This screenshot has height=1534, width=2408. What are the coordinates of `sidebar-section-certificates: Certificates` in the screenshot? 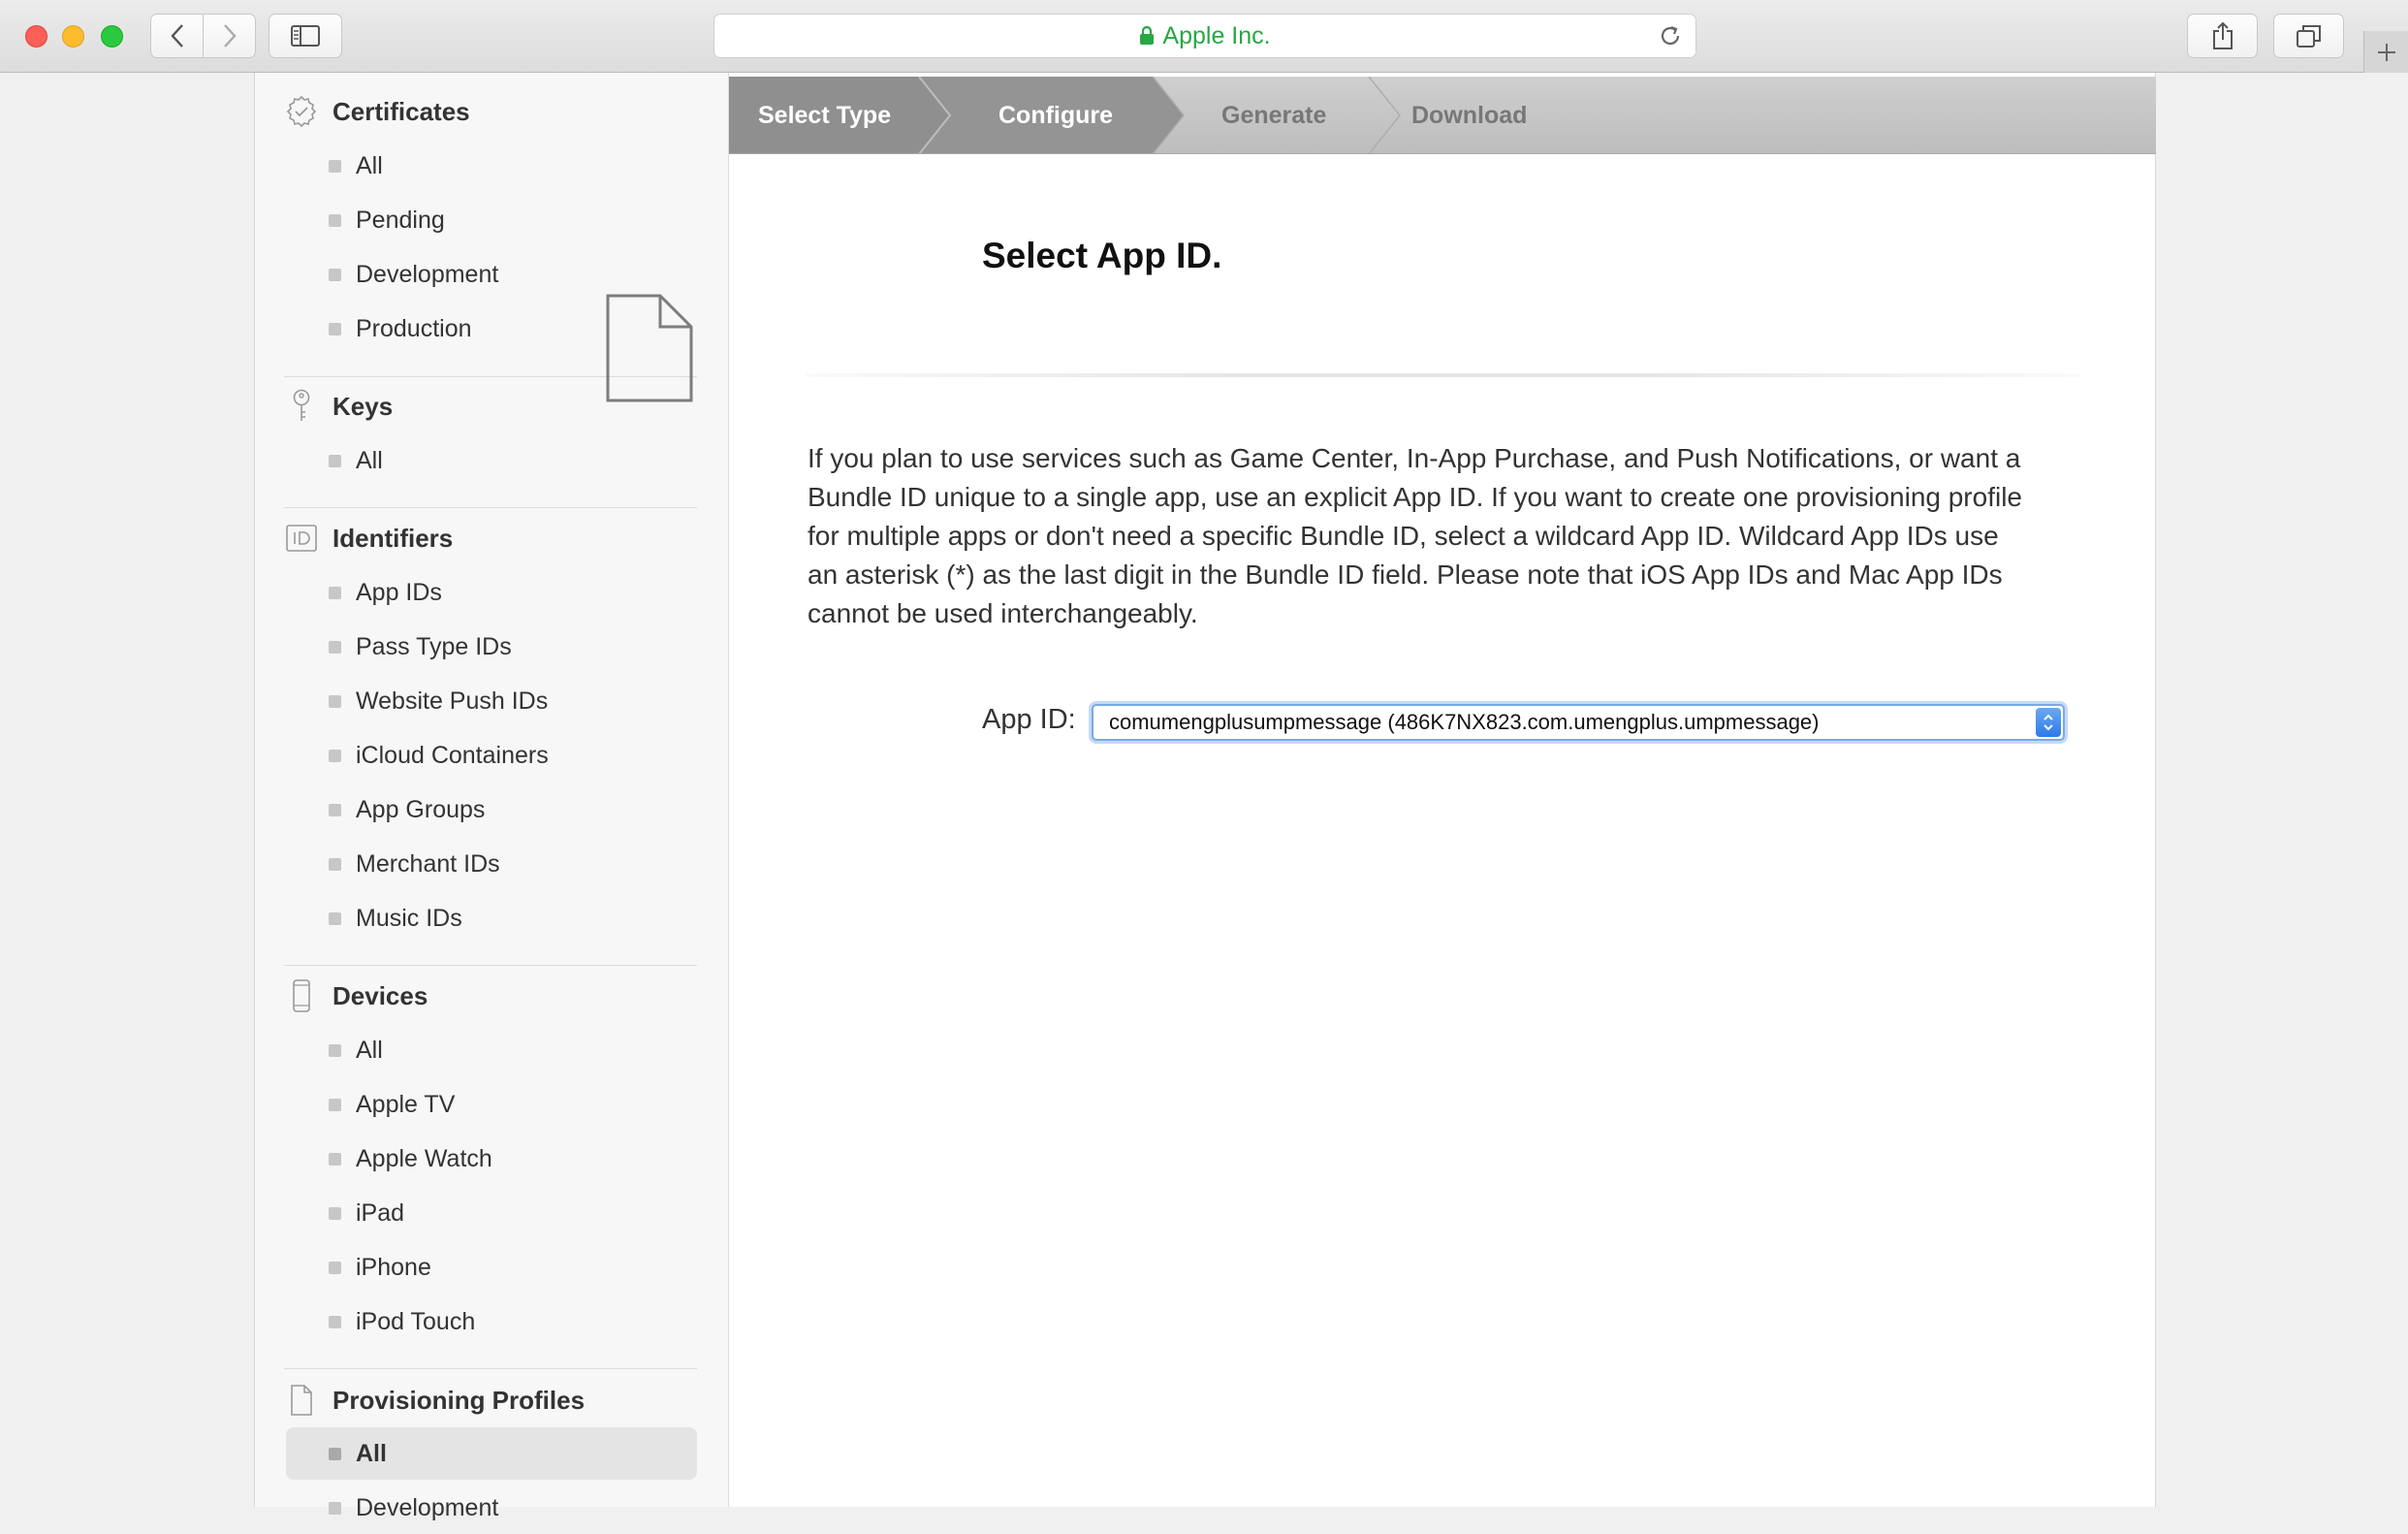 It's located at (377, 111).